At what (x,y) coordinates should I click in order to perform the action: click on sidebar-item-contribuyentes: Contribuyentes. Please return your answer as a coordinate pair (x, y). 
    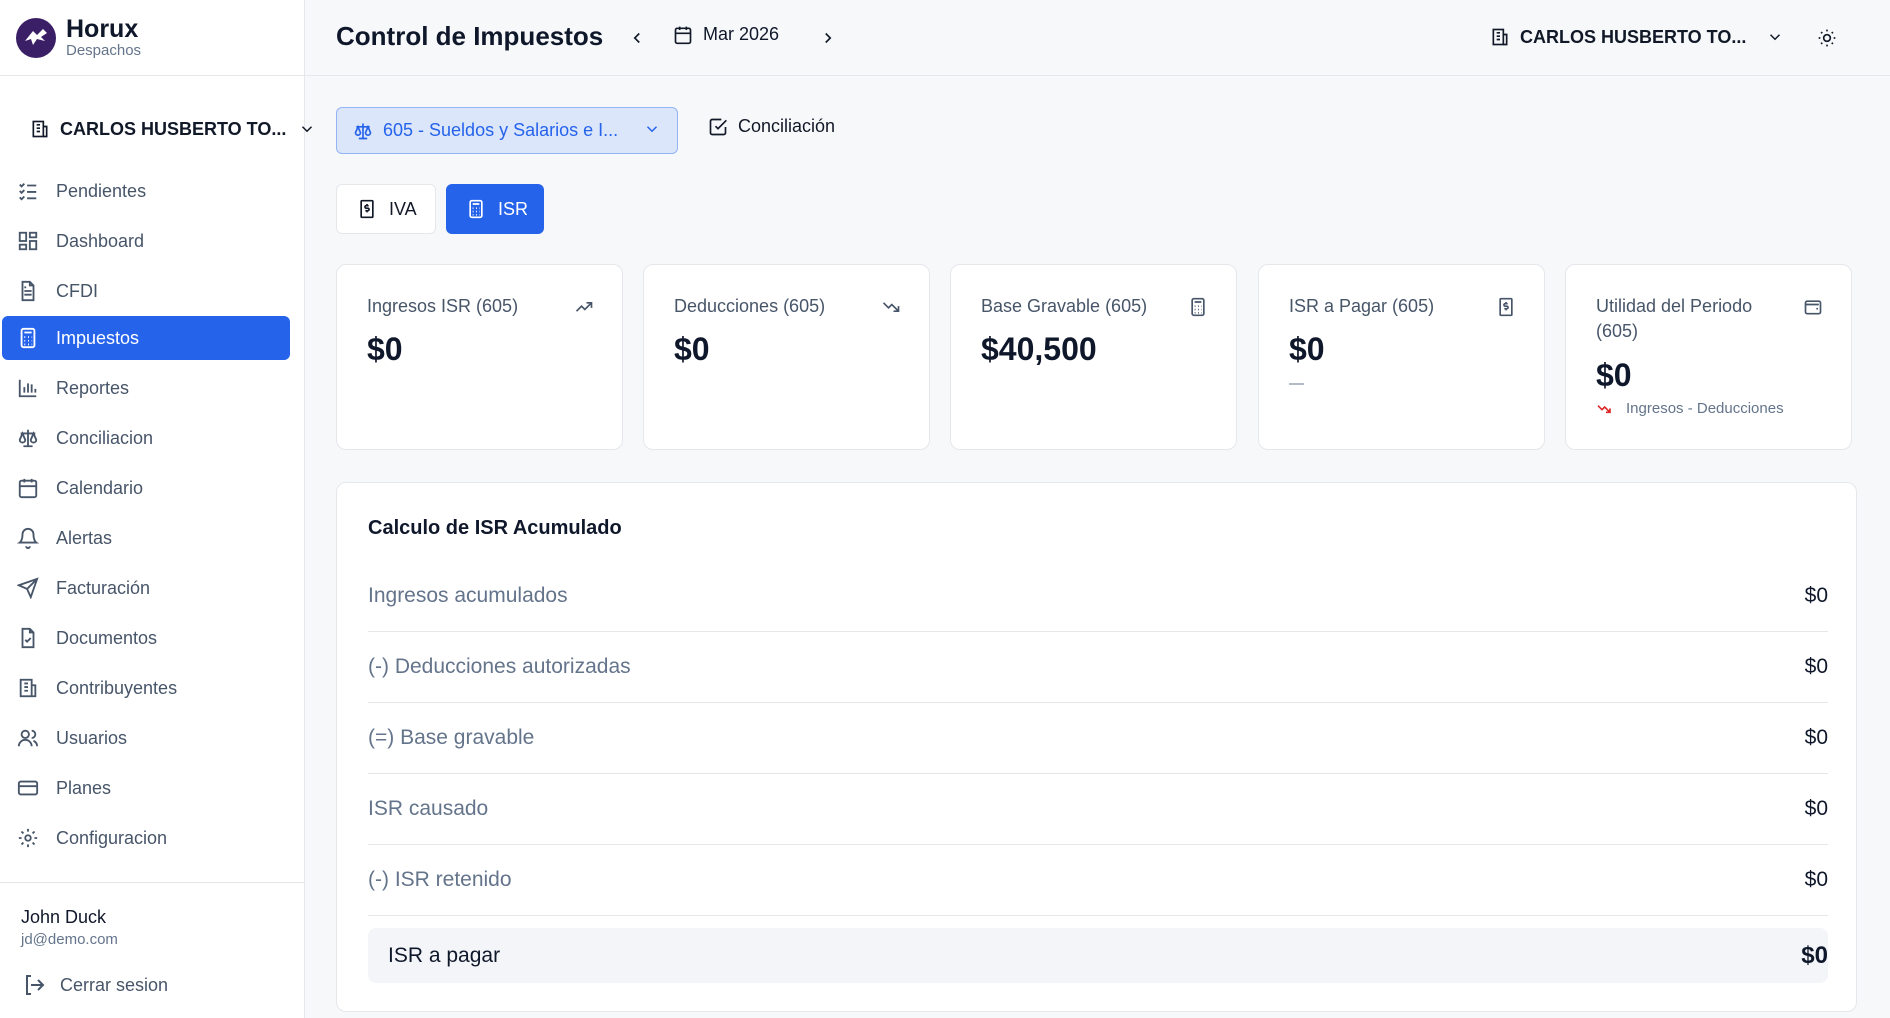
    Looking at the image, I should click on (146, 688).